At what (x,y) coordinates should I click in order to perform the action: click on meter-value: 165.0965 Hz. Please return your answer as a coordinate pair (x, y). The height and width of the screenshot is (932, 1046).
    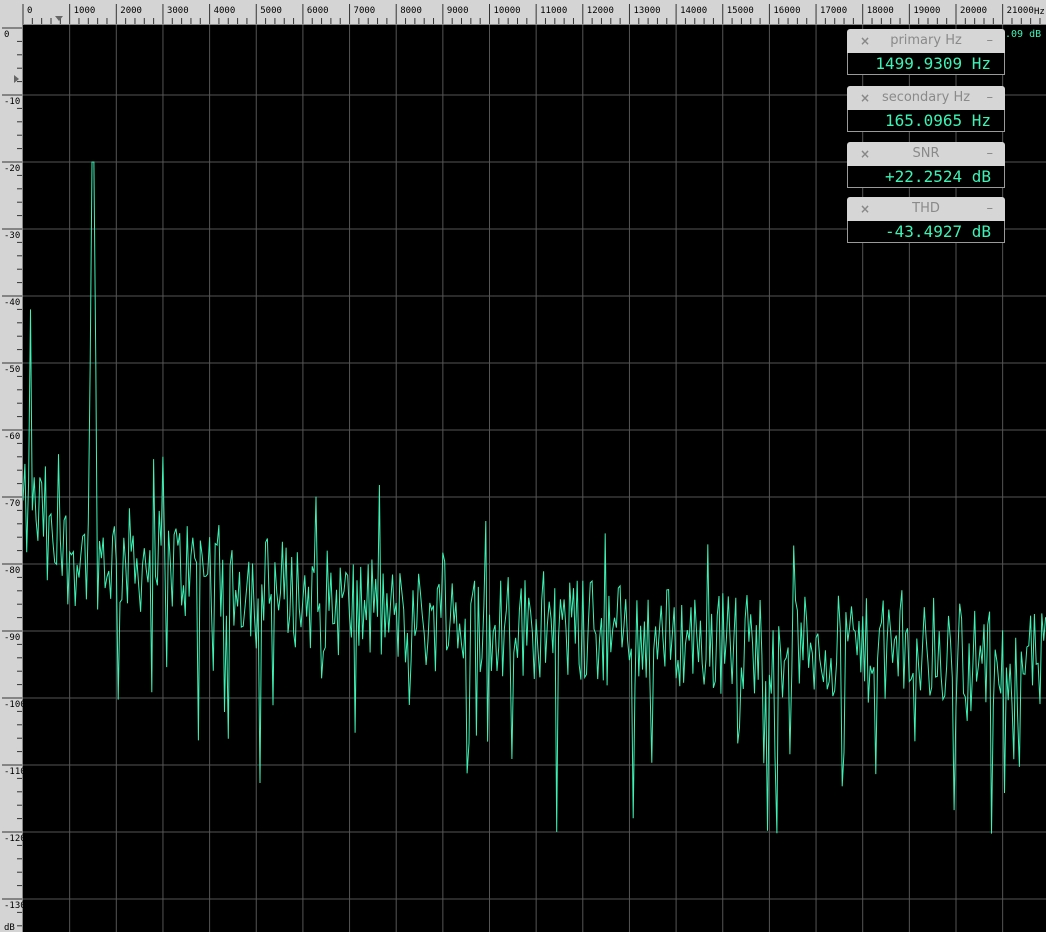
    Looking at the image, I should click on (926, 121).